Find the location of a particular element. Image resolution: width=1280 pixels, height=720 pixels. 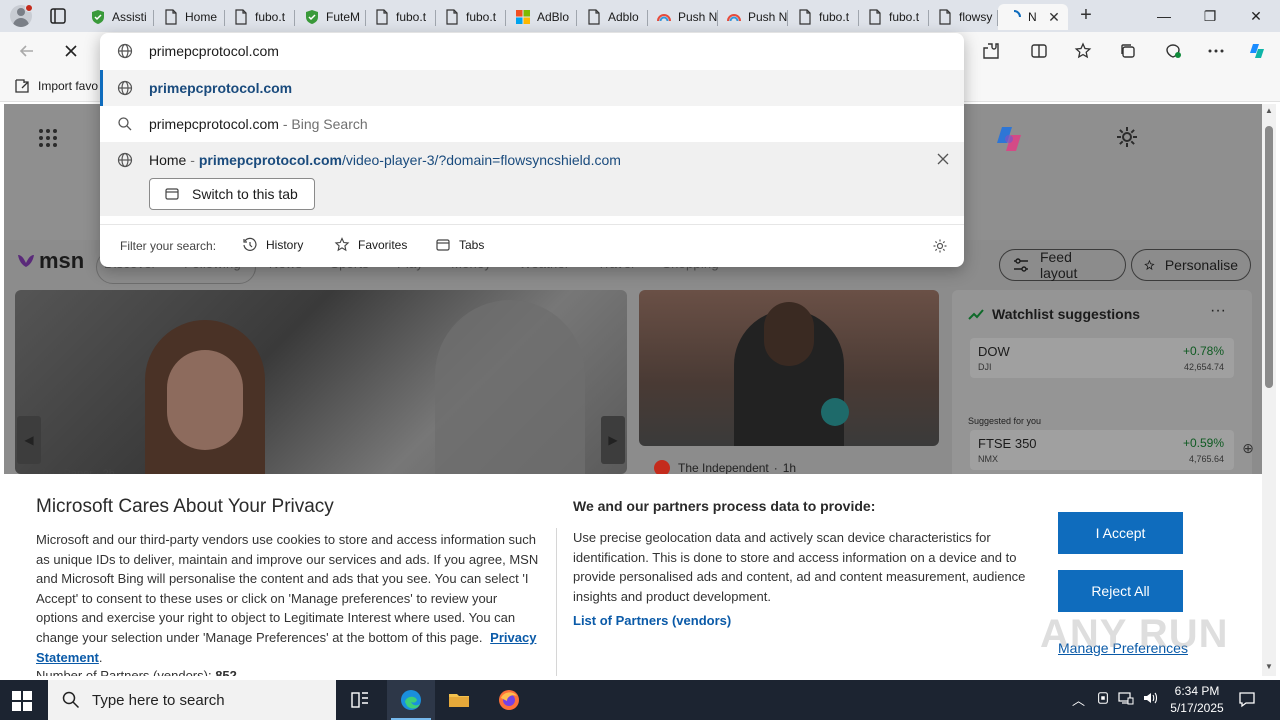

settings-more-icon is located at coordinates (1216, 51).